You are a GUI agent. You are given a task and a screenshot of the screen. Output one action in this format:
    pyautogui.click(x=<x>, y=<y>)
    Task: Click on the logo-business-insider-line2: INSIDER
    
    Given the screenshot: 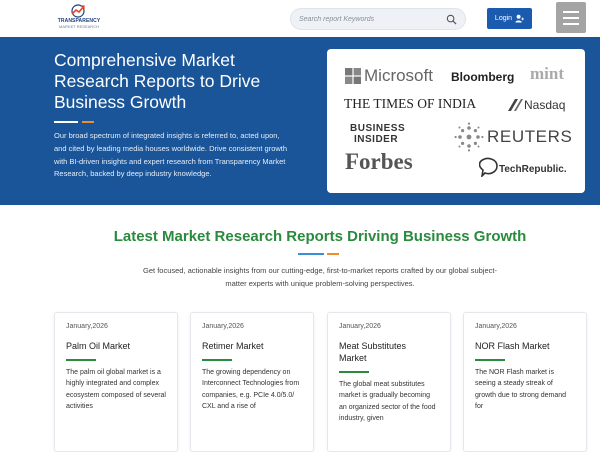 What is the action you would take?
    pyautogui.click(x=376, y=139)
    